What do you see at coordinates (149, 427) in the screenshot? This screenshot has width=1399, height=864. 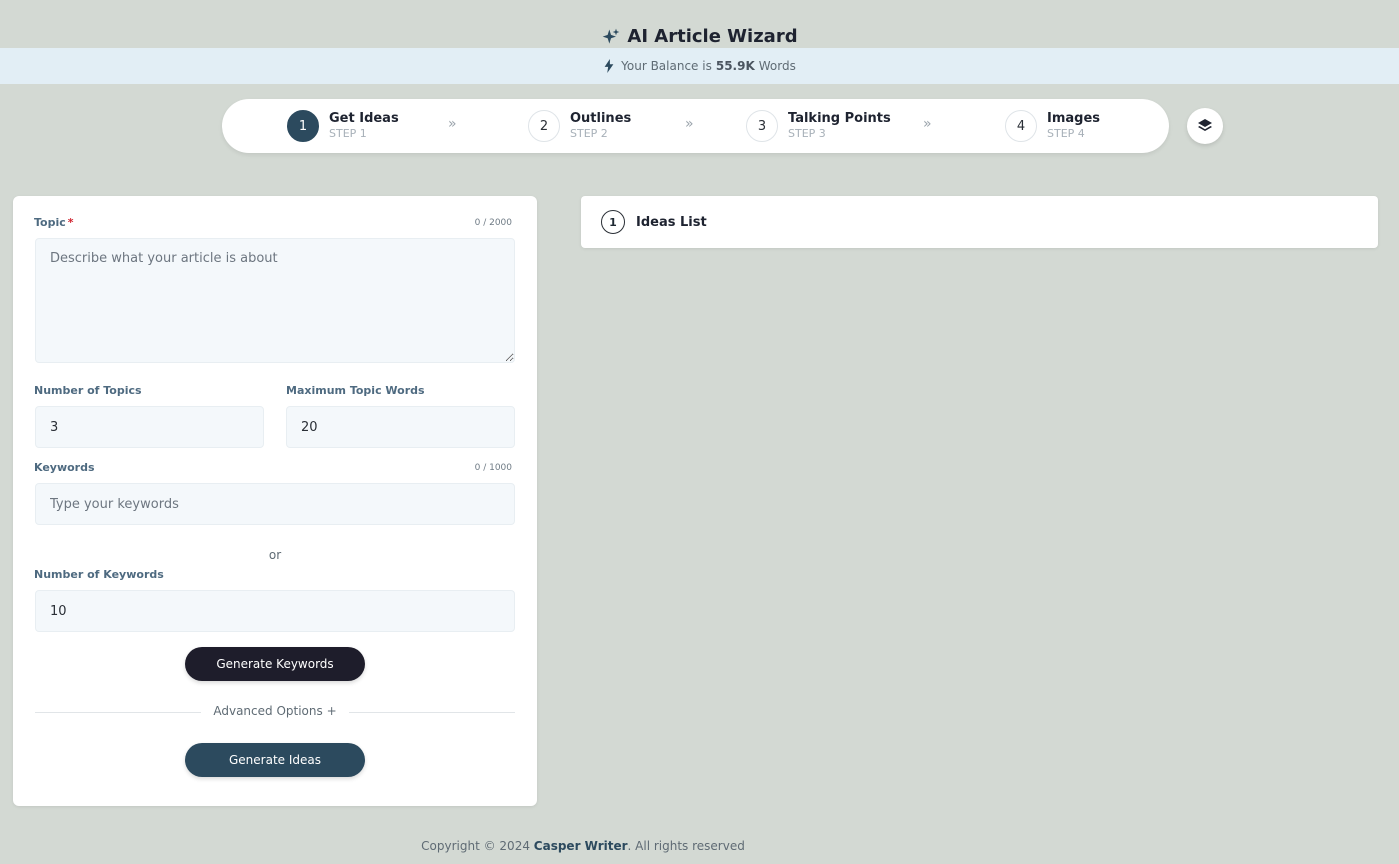 I see `number-of-topics-input` at bounding box center [149, 427].